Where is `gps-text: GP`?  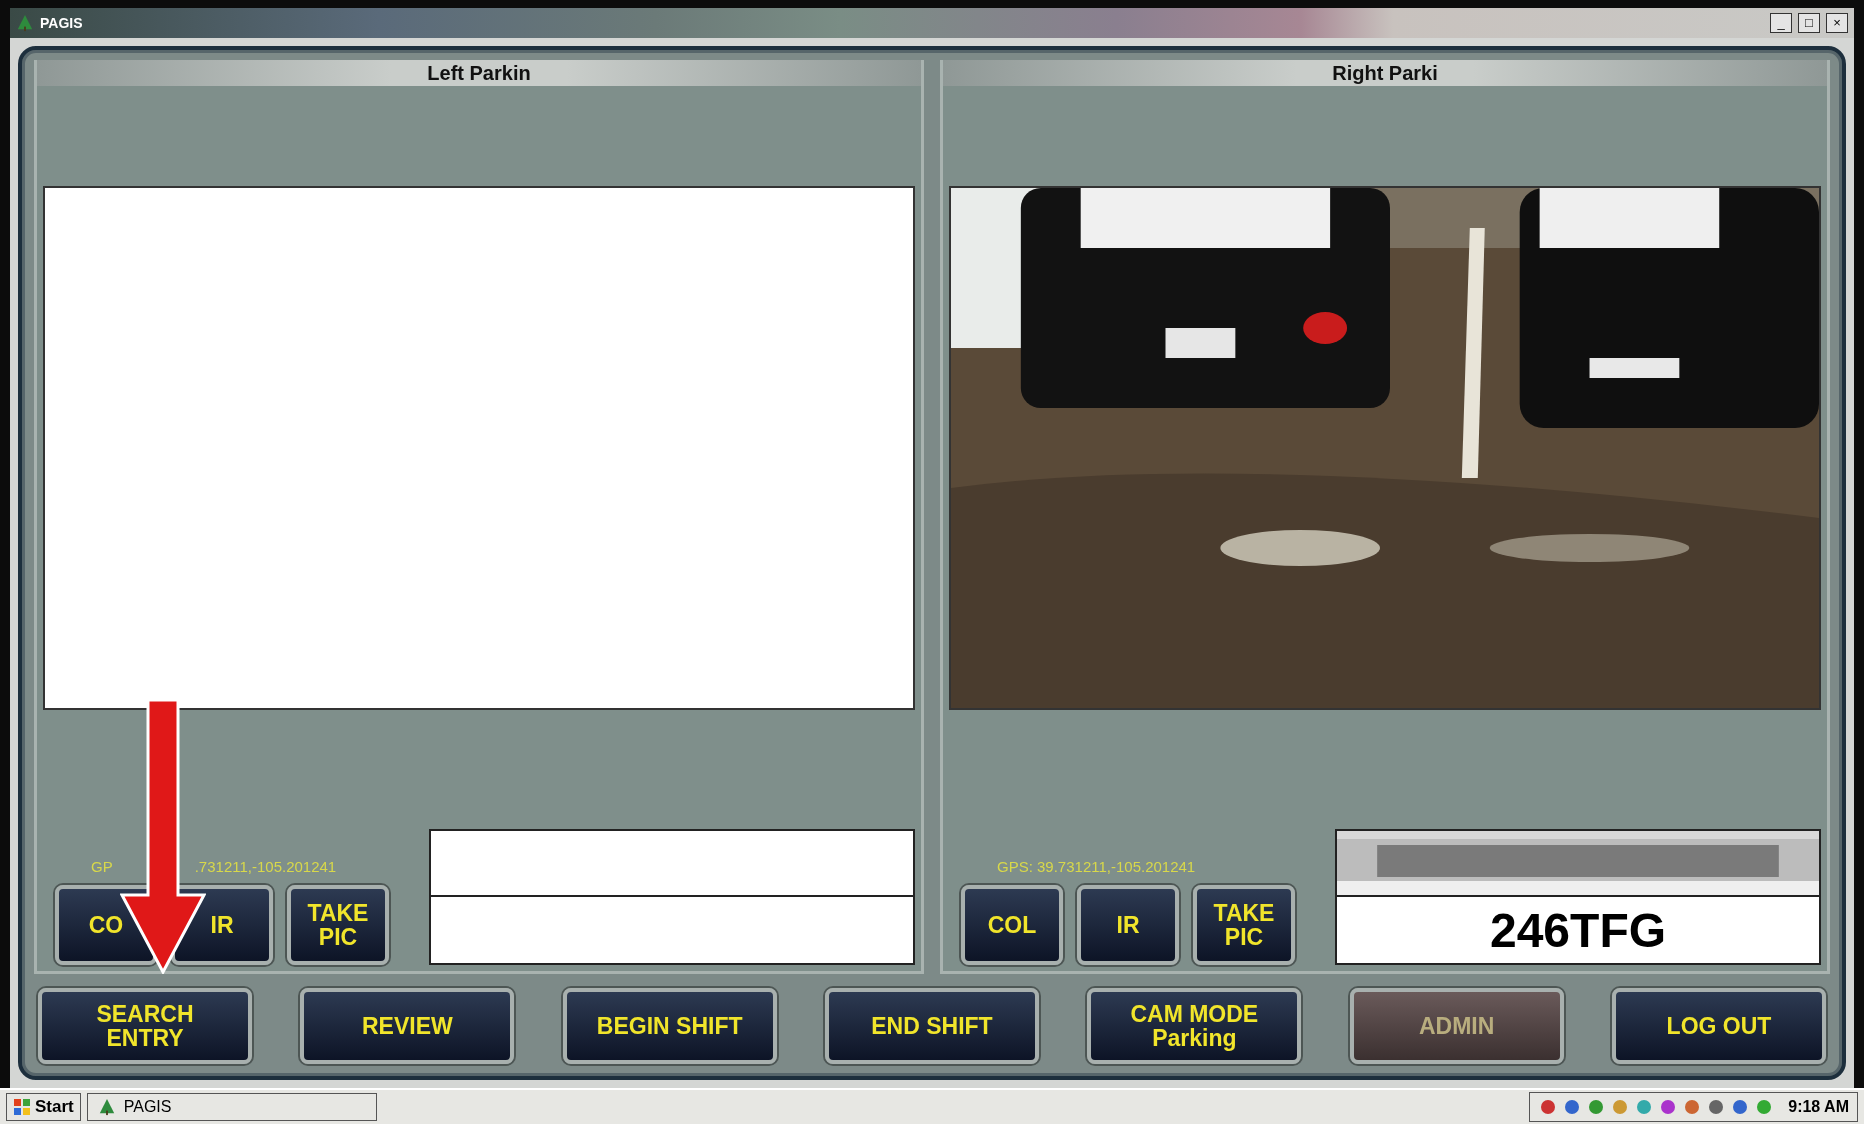
gps-text: GP is located at coordinates (102, 866).